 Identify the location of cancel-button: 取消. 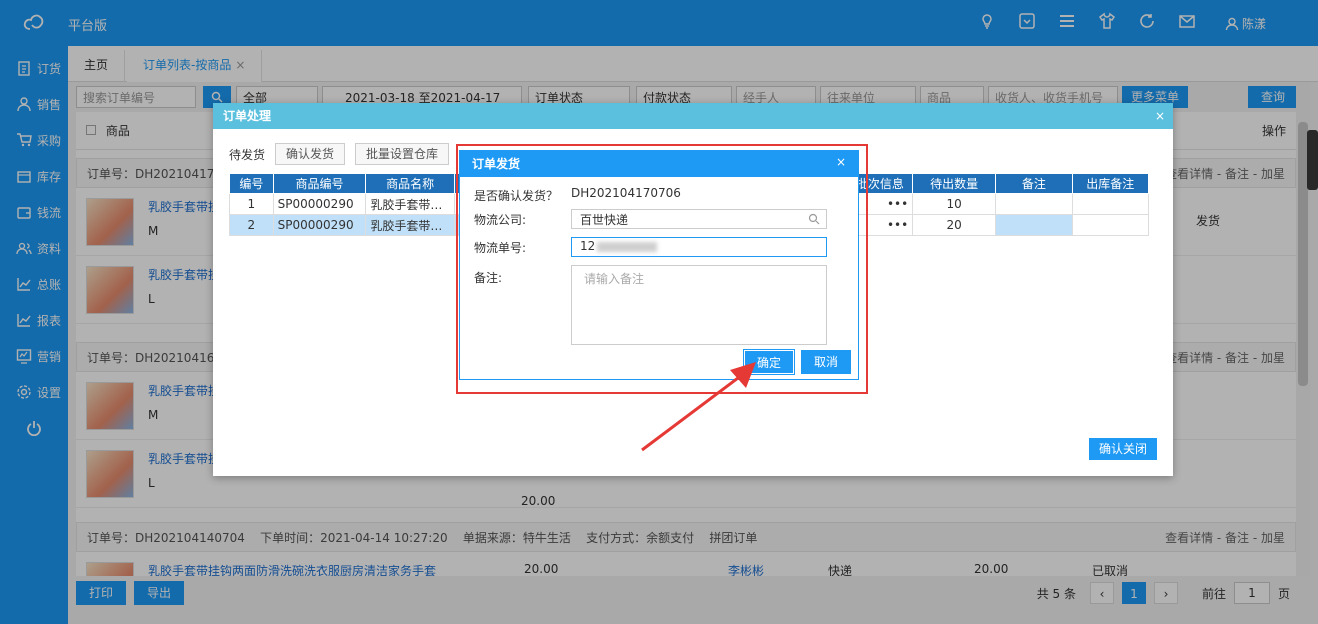
(826, 362).